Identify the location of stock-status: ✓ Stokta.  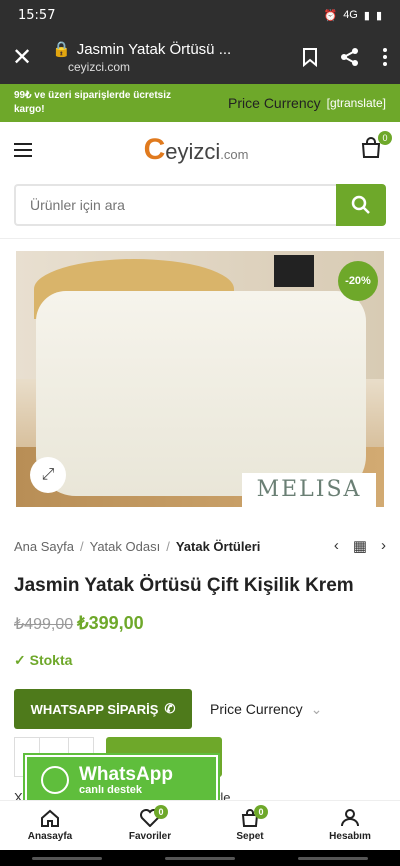
(43, 660).